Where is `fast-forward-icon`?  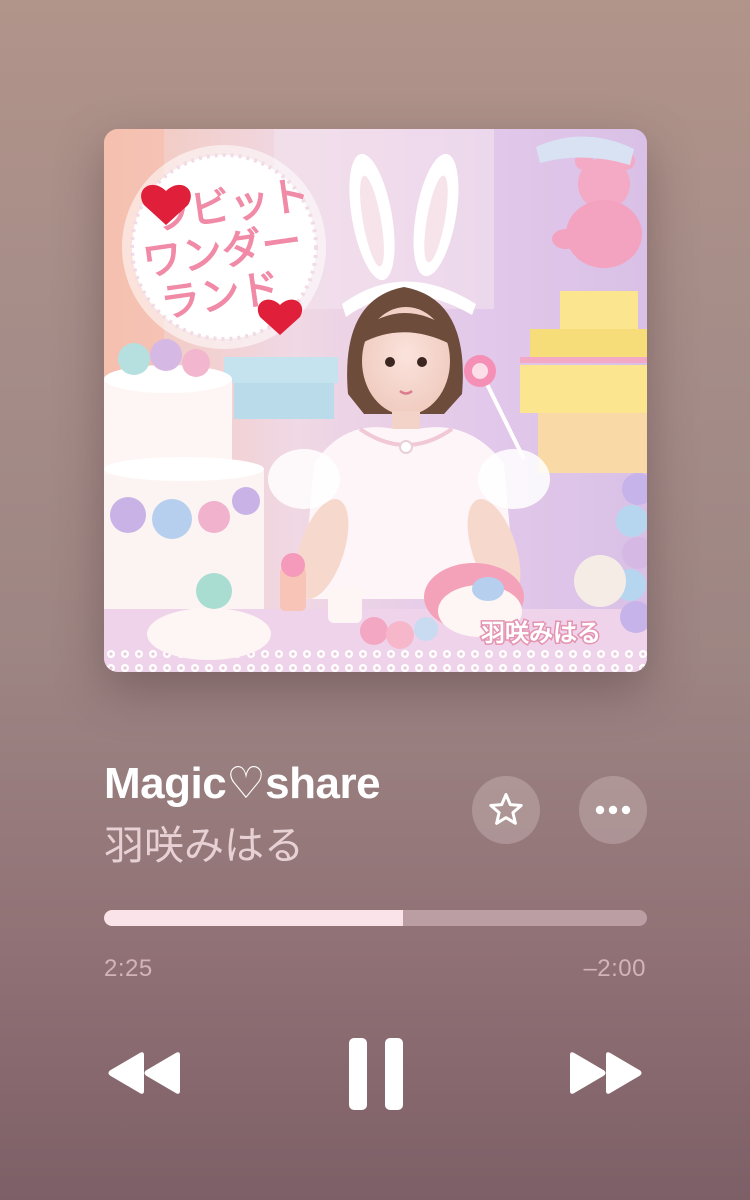 fast-forward-icon is located at coordinates (606, 1073).